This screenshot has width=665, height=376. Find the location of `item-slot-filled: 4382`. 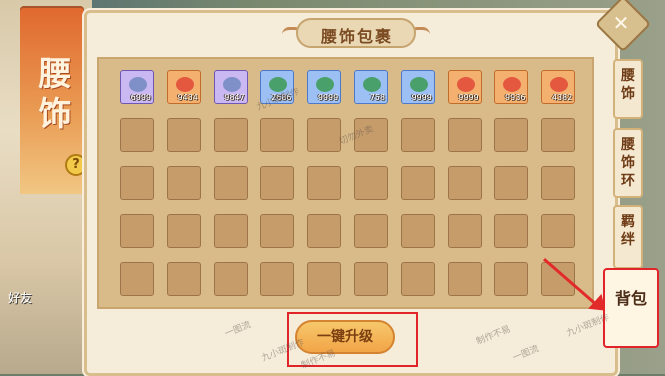

item-slot-filled: 4382 is located at coordinates (558, 87).